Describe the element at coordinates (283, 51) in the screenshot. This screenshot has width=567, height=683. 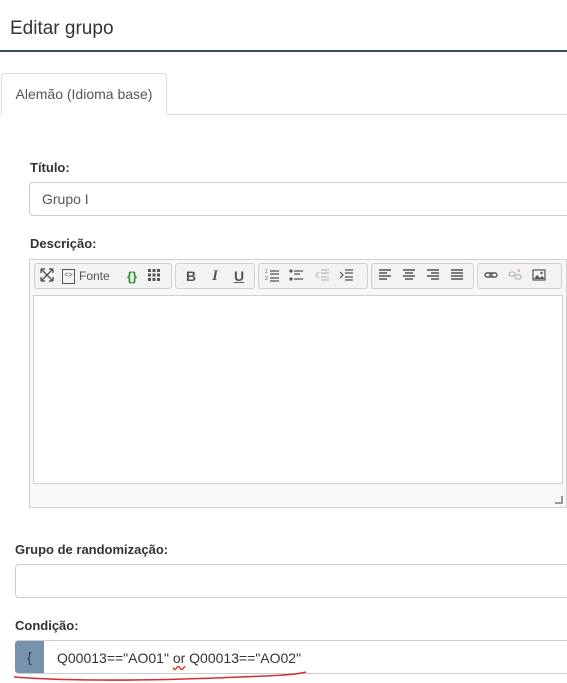
I see `title-divider` at that location.